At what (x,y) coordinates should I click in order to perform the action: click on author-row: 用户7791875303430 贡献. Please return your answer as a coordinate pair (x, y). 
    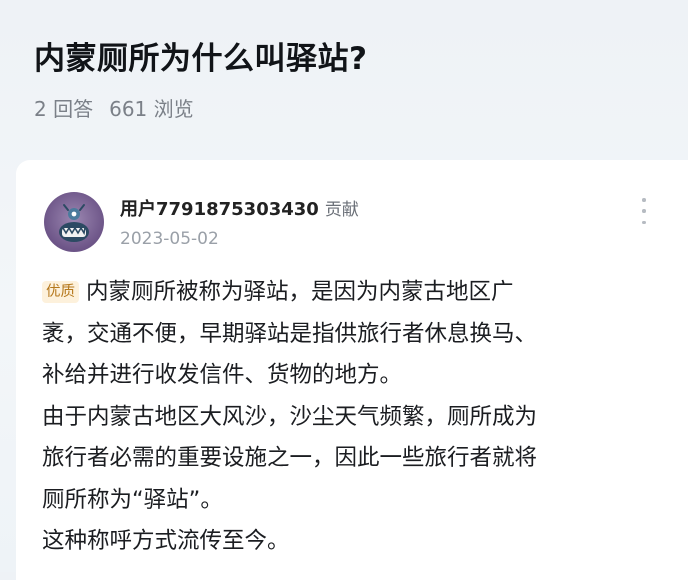
    Looking at the image, I should click on (239, 208).